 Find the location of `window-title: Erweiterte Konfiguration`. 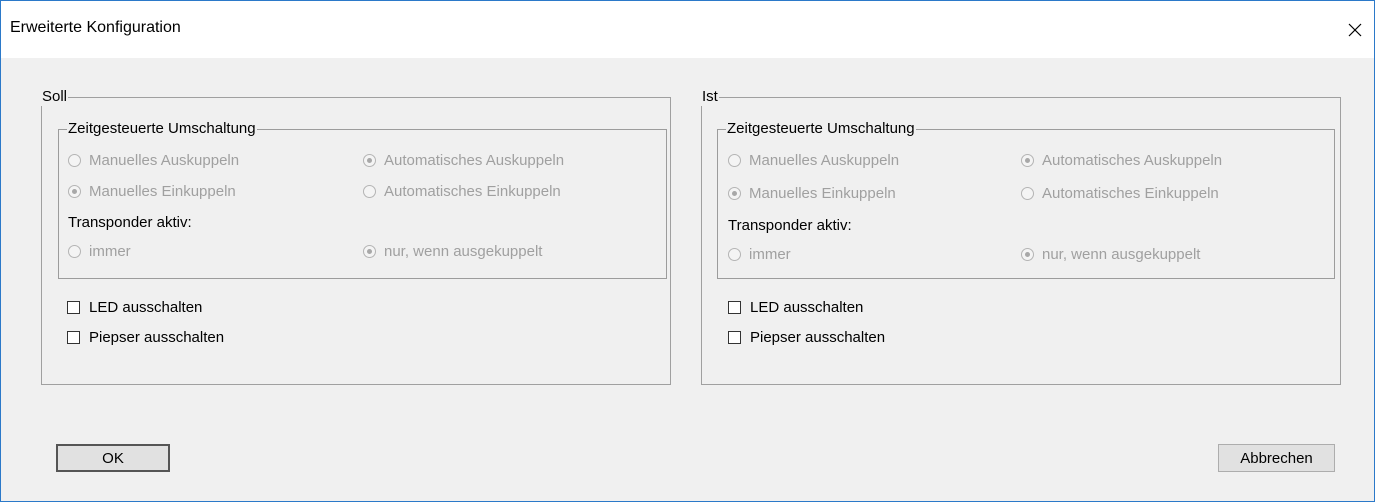

window-title: Erweiterte Konfiguration is located at coordinates (95, 27).